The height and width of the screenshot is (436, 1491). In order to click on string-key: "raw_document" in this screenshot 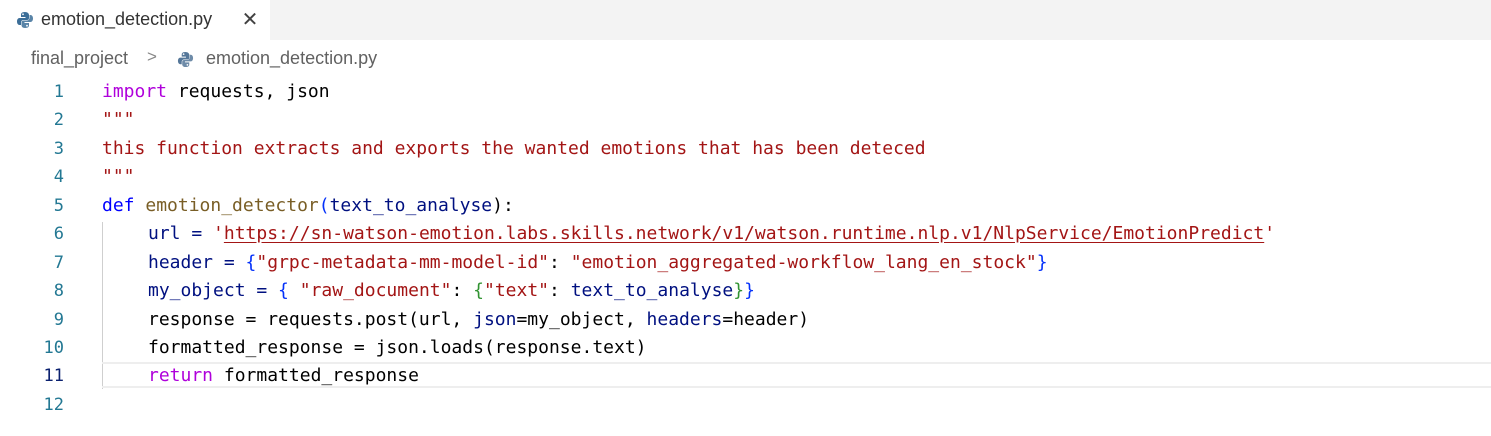, I will do `click(375, 290)`.